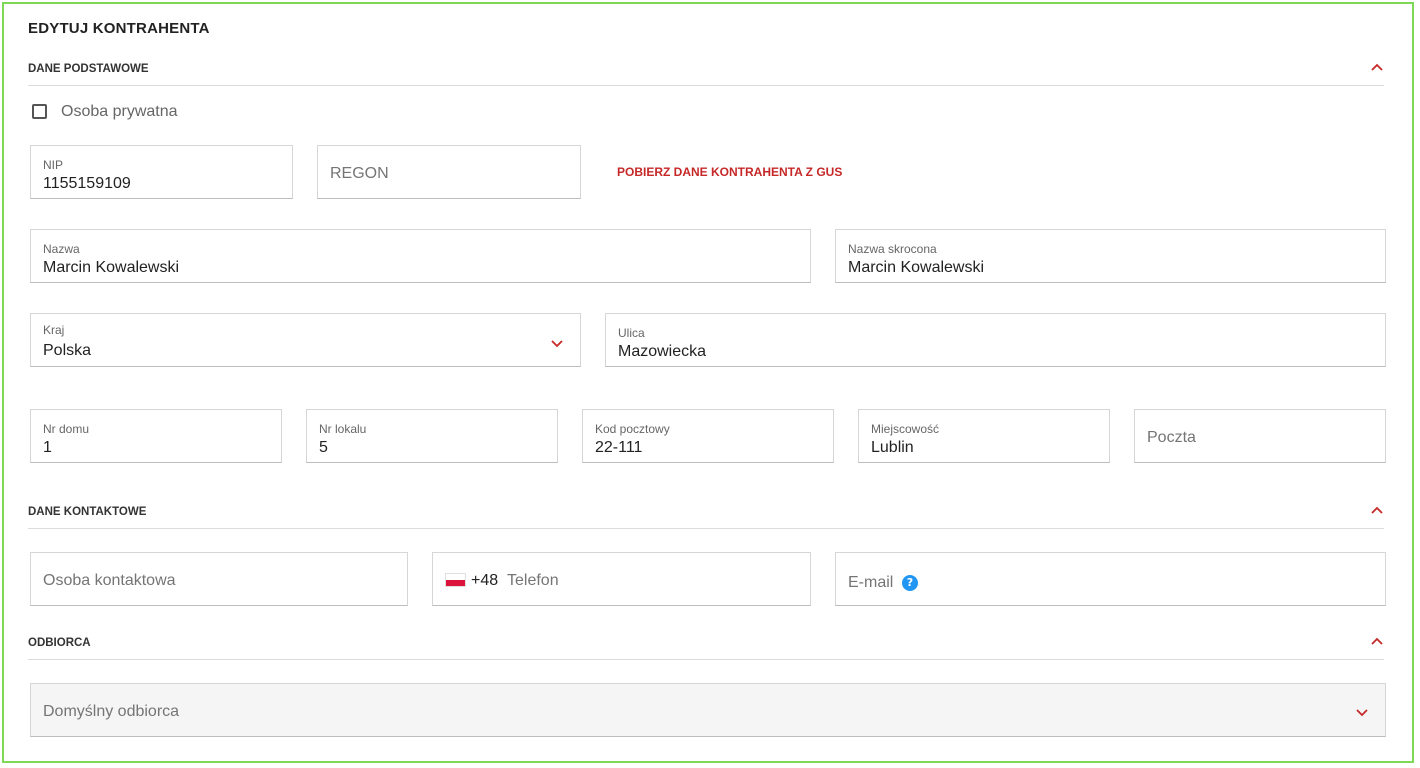 The width and height of the screenshot is (1420, 768). I want to click on country-value: Polska, so click(67, 351).